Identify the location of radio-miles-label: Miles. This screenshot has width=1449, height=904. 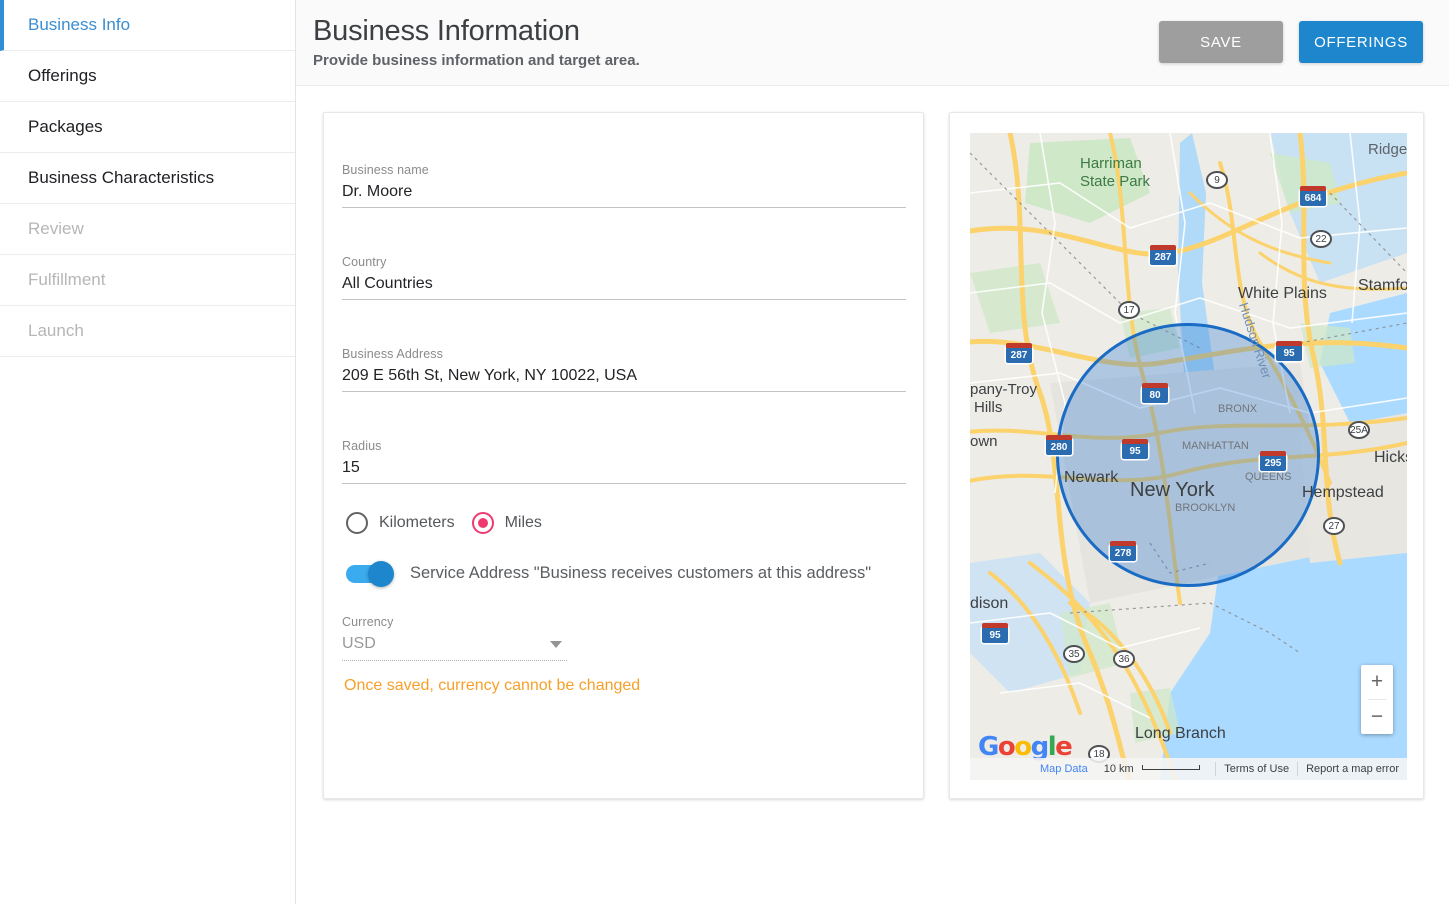
(523, 522).